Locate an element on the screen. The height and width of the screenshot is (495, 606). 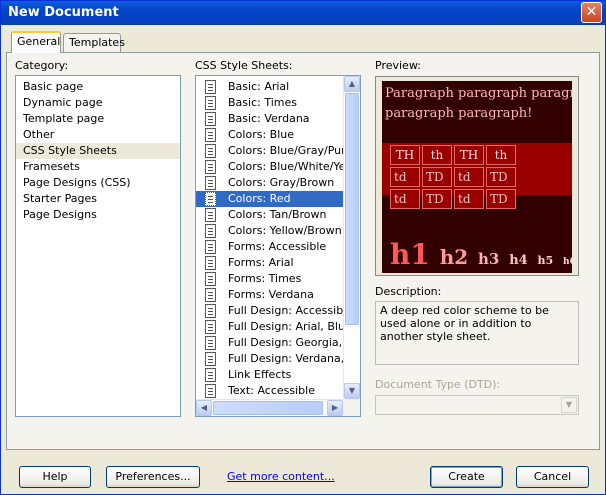
title-bar: New Document ✕ is located at coordinates (303, 13).